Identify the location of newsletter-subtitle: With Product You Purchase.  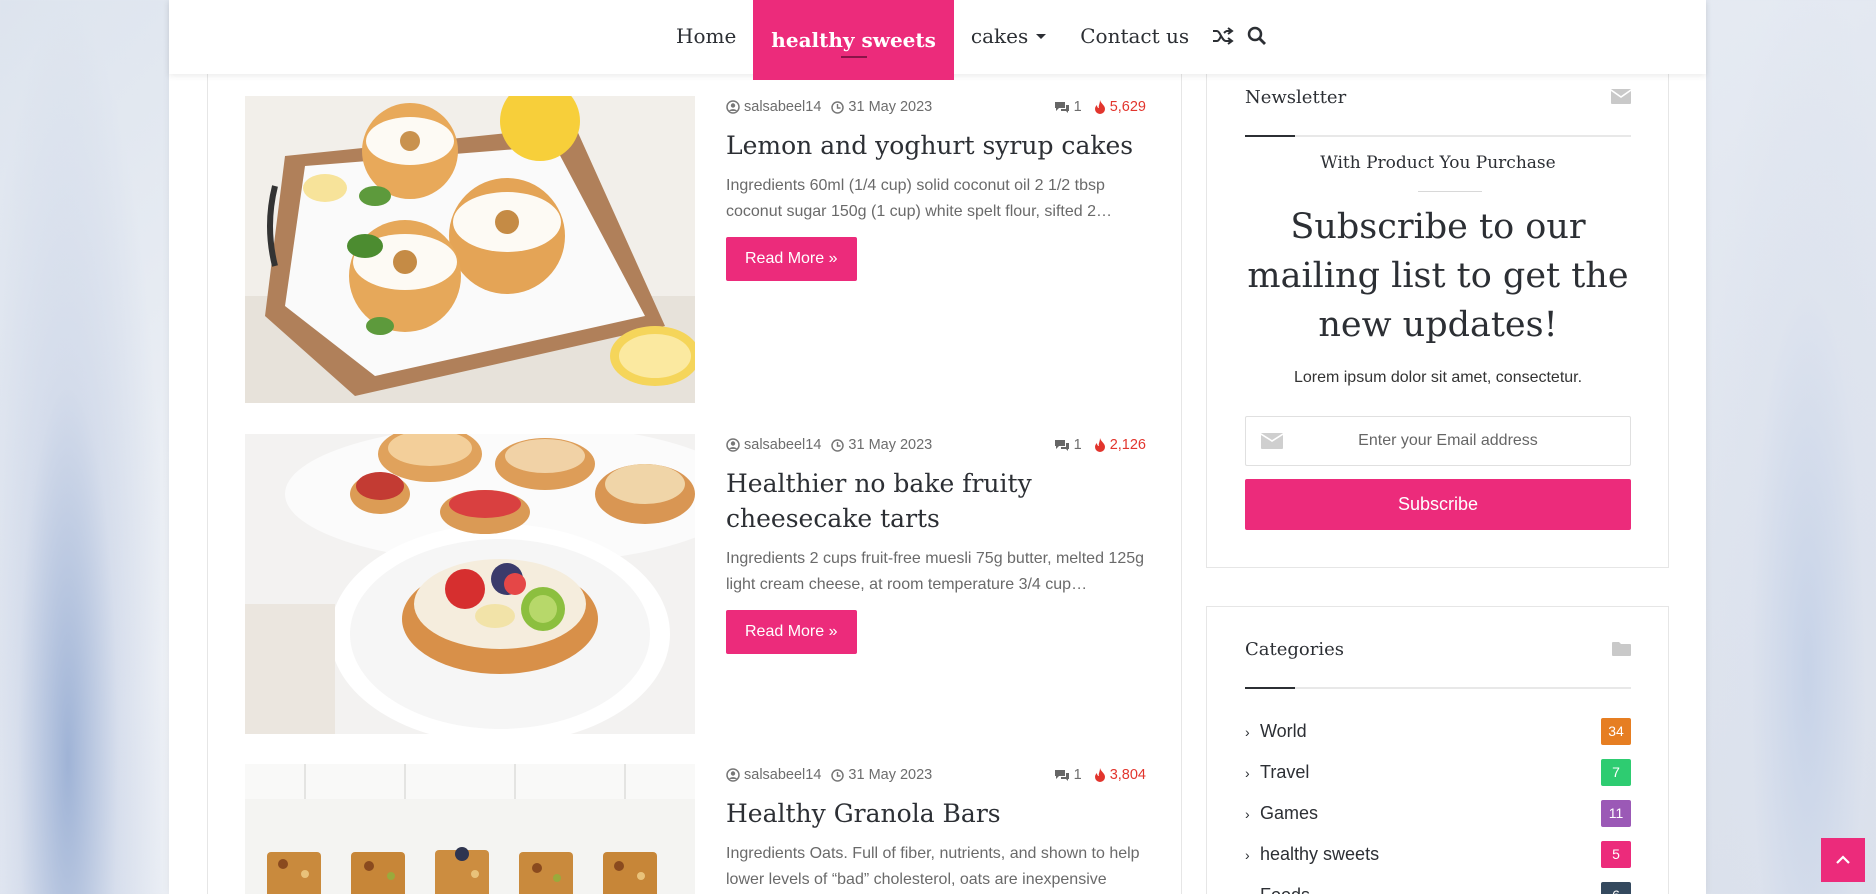
(1438, 163).